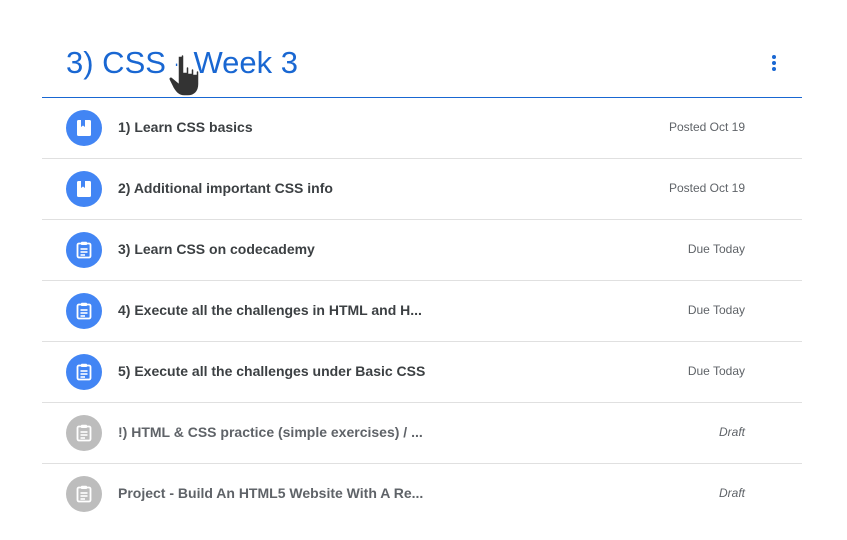 This screenshot has width=847, height=540. What do you see at coordinates (185, 127) in the screenshot?
I see `item-title: 1) Learn CSS basics` at bounding box center [185, 127].